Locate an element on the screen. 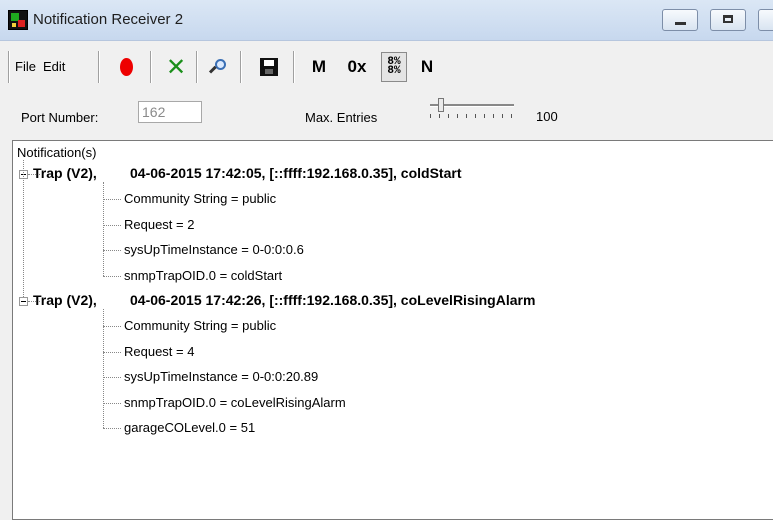 The width and height of the screenshot is (773, 520). save-icon is located at coordinates (269, 67).